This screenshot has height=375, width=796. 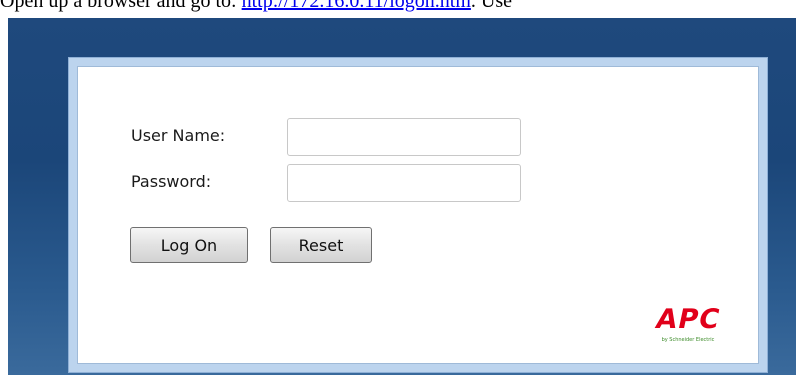 I want to click on password-field, so click(x=404, y=183).